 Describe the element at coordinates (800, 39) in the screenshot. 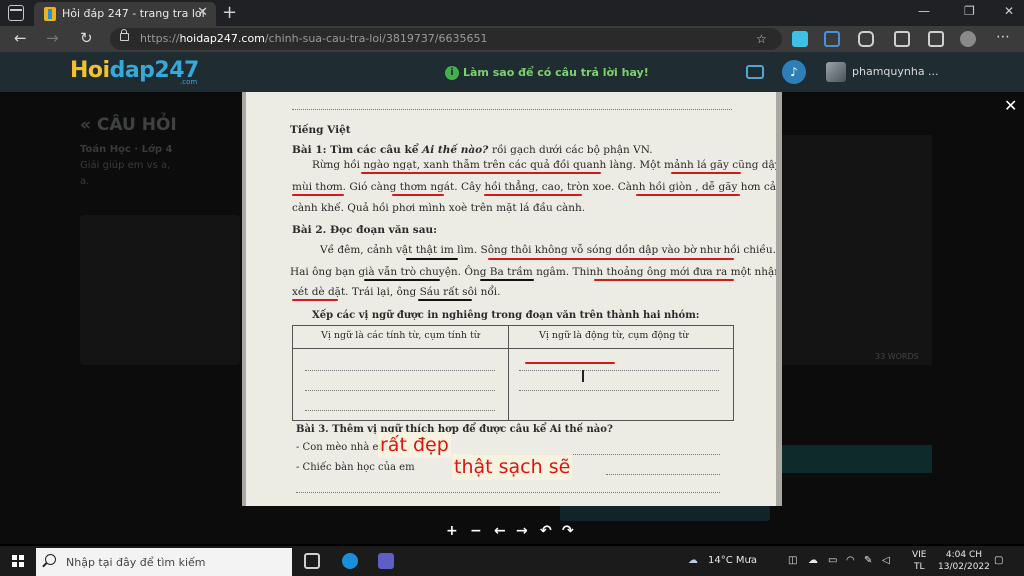

I see `extension-icon` at that location.